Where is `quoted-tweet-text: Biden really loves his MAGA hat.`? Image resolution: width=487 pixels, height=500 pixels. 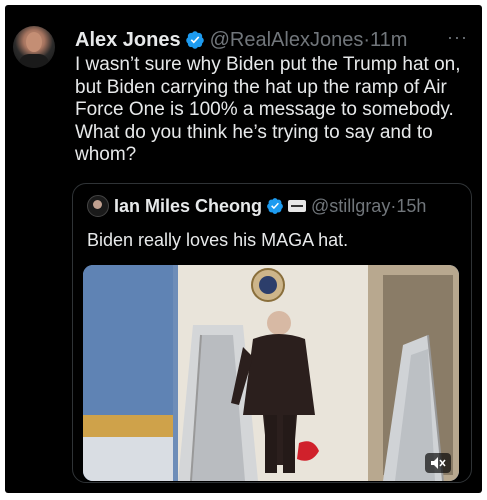
quoted-tweet-text: Biden really loves his MAGA hat. is located at coordinates (218, 240).